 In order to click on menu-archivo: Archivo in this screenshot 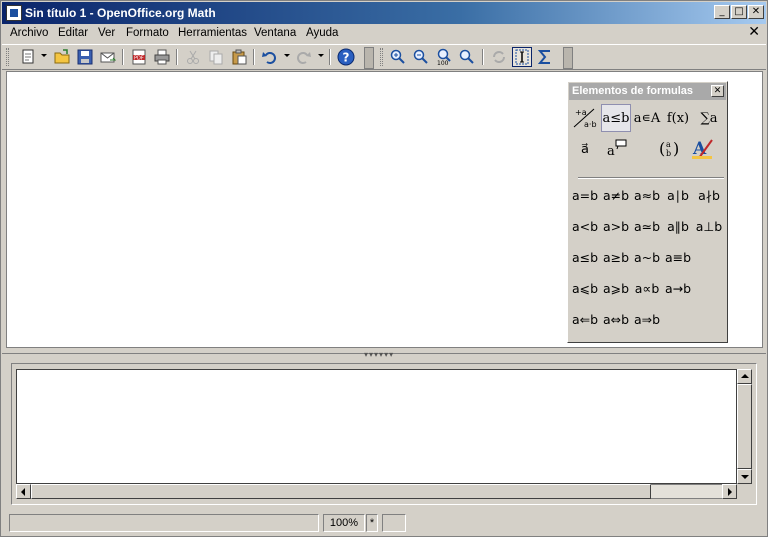, I will do `click(29, 33)`.